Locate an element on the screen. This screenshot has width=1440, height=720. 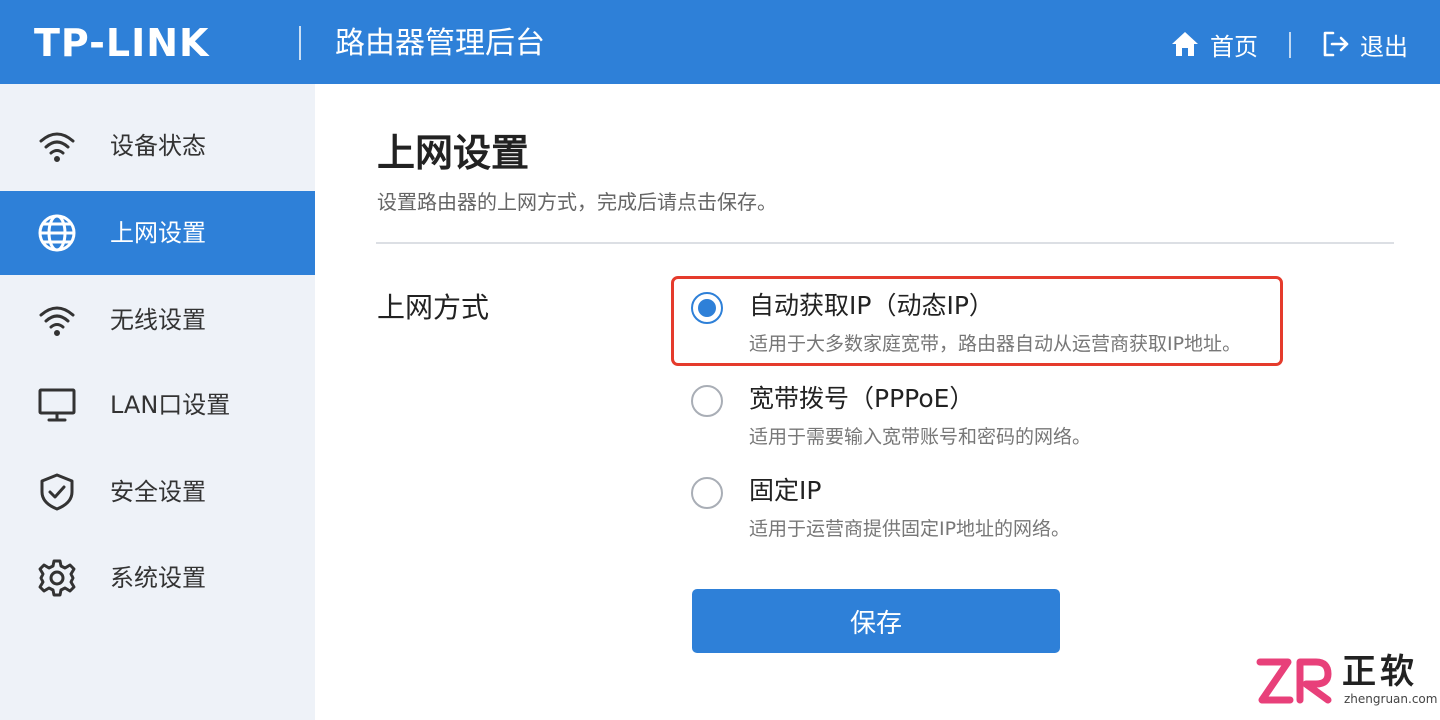
option-static-ip: 固定IP 适用于运营商提供固定IP地址的网络。 is located at coordinates (985, 511).